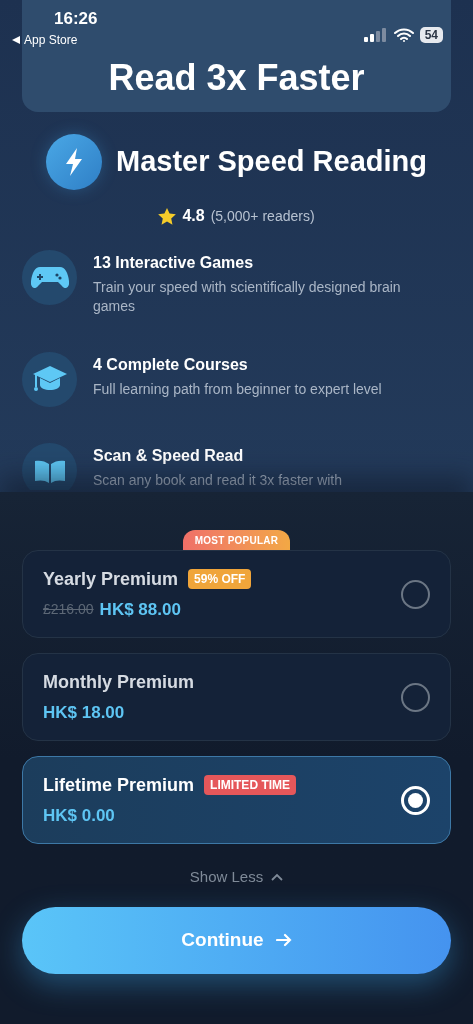 This screenshot has height=1024, width=473. What do you see at coordinates (375, 34) in the screenshot?
I see `signal-icon` at bounding box center [375, 34].